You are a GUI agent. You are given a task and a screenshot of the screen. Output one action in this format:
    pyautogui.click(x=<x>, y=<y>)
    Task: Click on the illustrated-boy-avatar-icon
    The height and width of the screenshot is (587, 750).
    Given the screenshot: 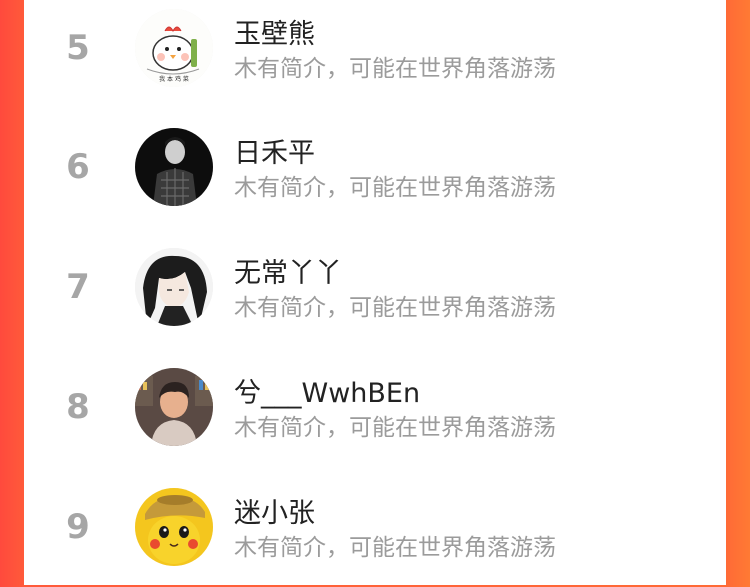 What is the action you would take?
    pyautogui.click(x=174, y=407)
    